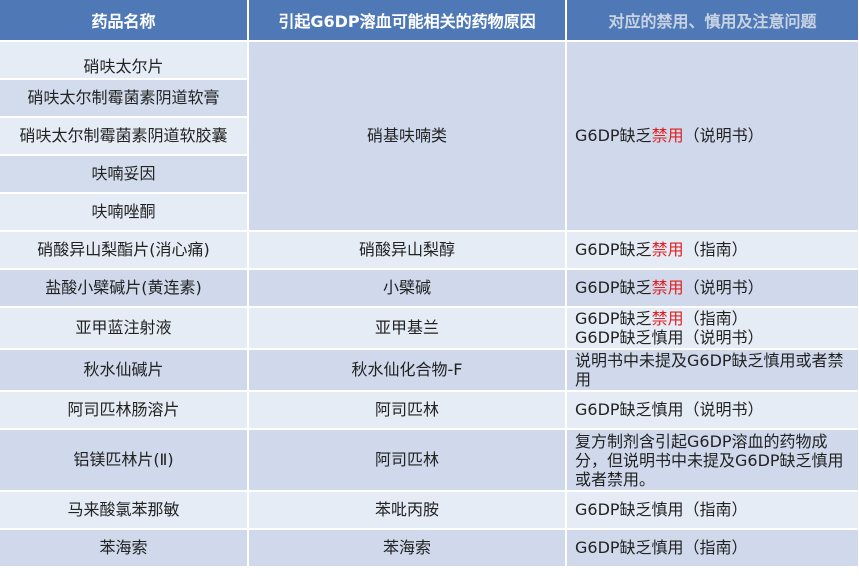 This screenshot has height=577, width=859. I want to click on table-row: 硝酸异山梨酯片(消心痛) 硝酸异山梨醇 G6DP缺乏禁用（指南）, so click(429, 250).